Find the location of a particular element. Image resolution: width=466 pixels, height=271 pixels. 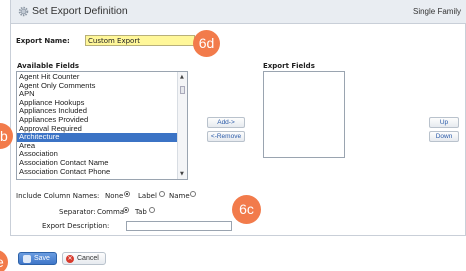

property-type-label: Single Family is located at coordinates (436, 11).